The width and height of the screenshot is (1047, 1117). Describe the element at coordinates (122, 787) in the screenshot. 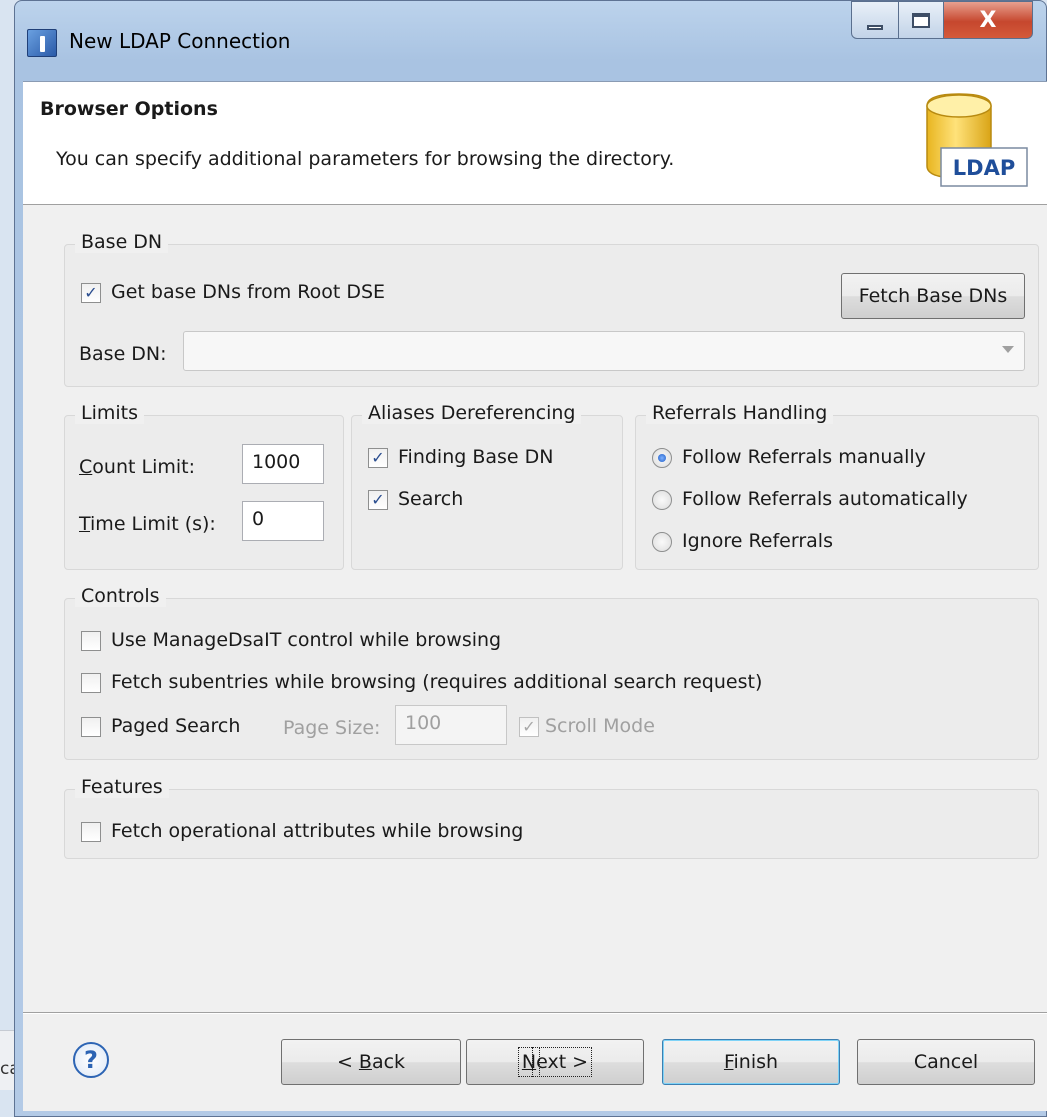

I see `features-group-label: Features` at that location.